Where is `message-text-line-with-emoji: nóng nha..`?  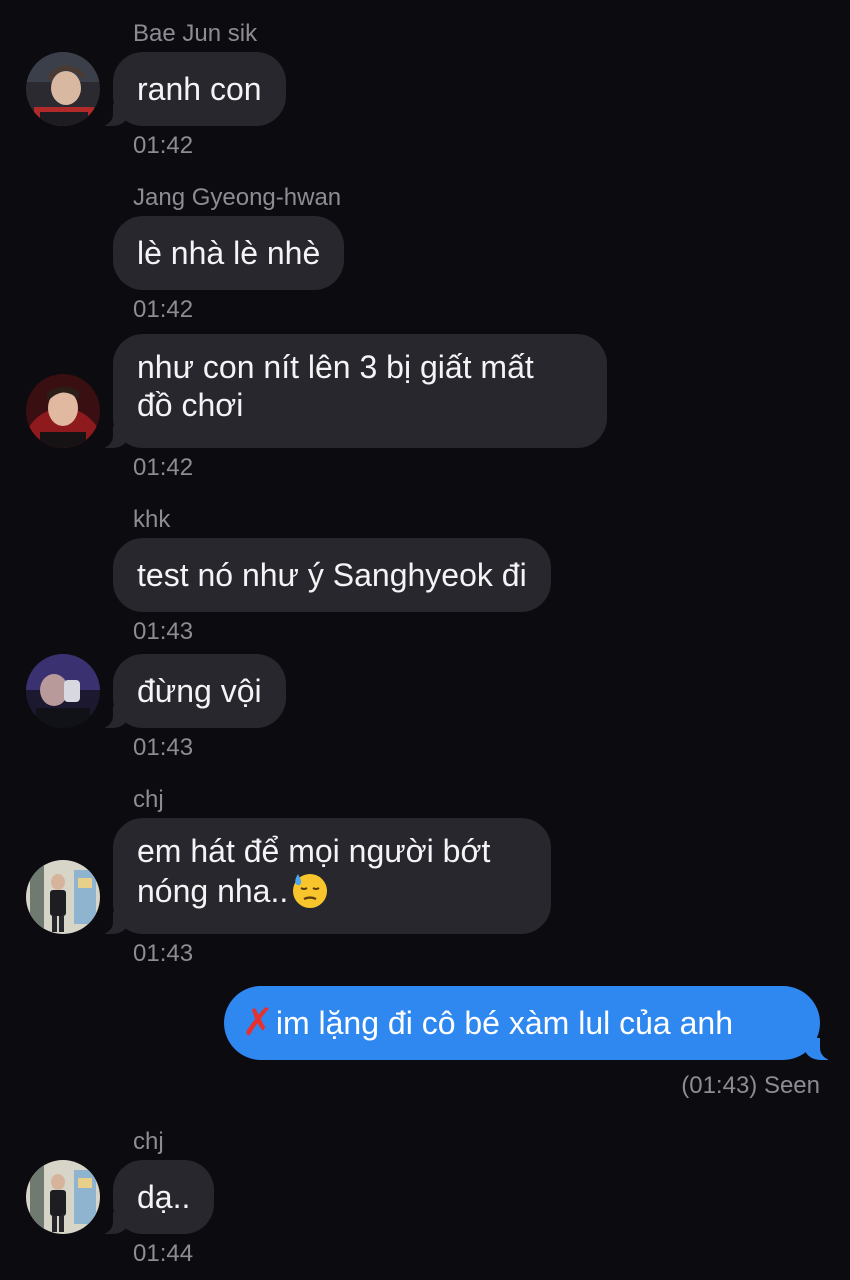 message-text-line-with-emoji: nóng nha.. is located at coordinates (233, 890).